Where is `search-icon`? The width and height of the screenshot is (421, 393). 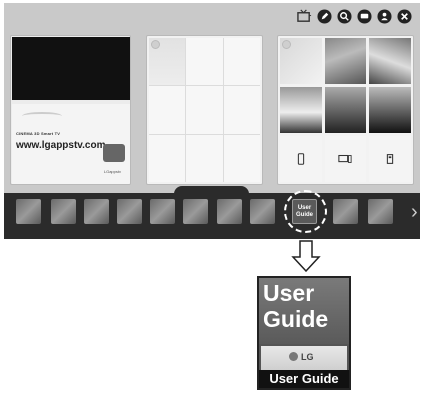
search-icon is located at coordinates (344, 16).